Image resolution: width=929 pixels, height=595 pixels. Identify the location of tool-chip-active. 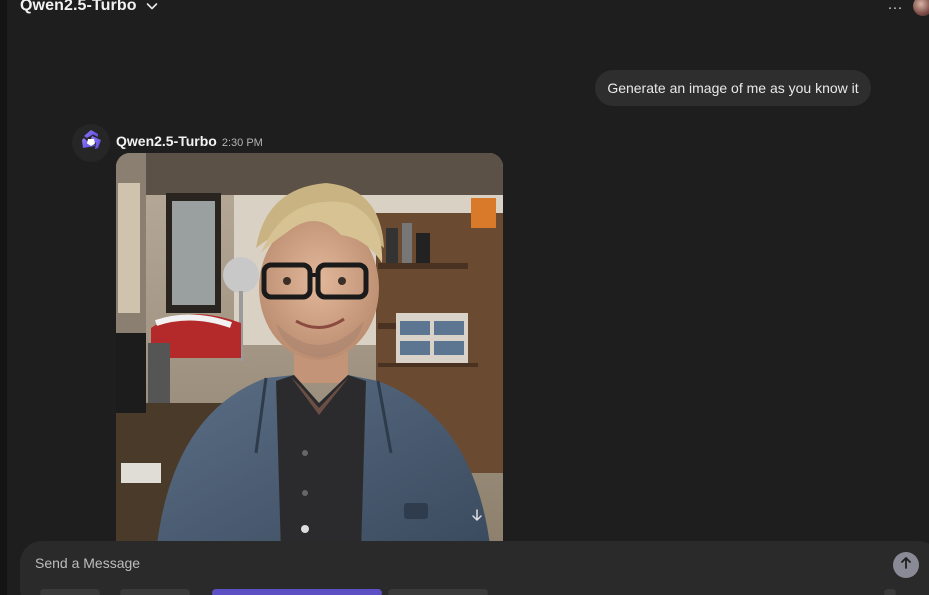
(297, 592).